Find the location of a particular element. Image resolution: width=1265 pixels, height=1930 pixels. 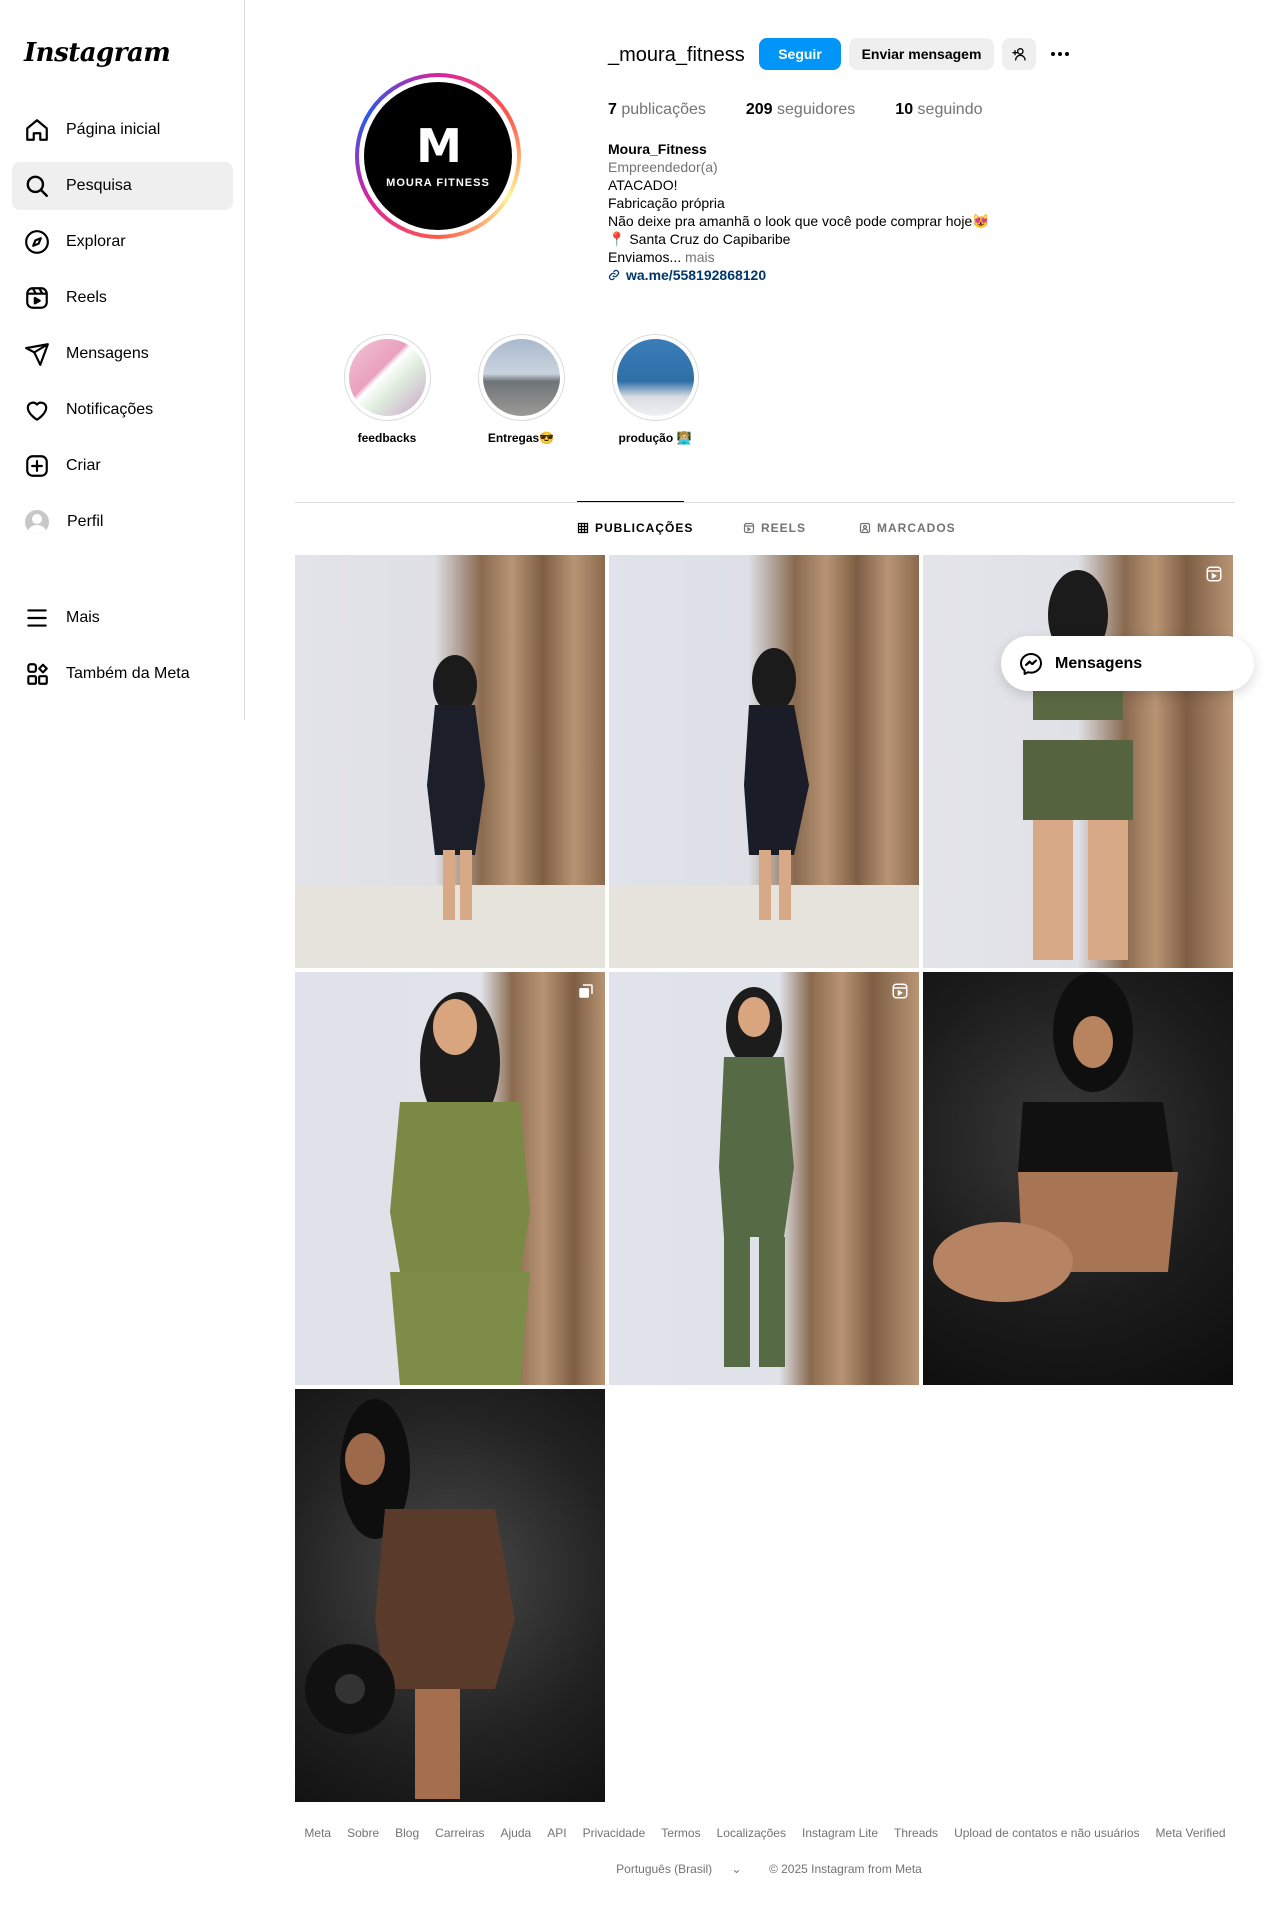

tab-label: PUBLICAÇÕES is located at coordinates (644, 528).